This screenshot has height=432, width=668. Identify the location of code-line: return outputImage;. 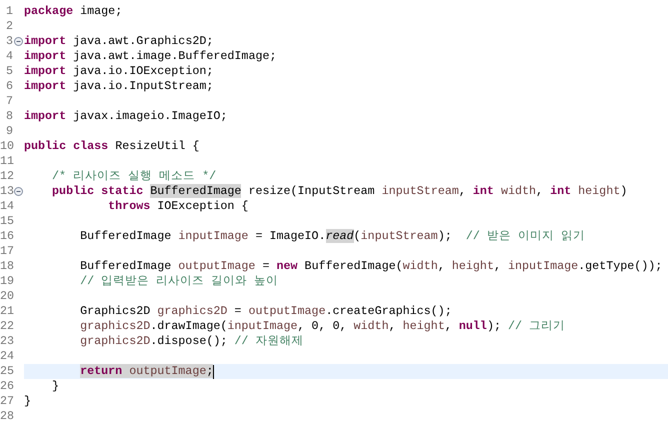
(147, 371).